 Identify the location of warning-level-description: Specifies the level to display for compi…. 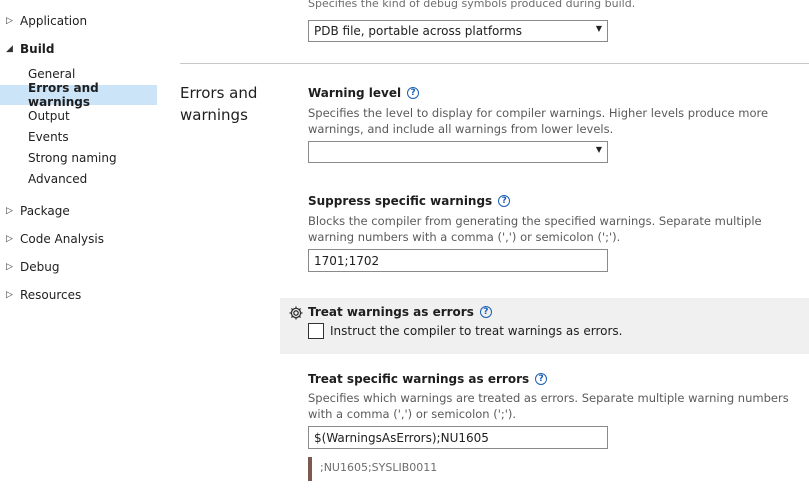
(538, 121).